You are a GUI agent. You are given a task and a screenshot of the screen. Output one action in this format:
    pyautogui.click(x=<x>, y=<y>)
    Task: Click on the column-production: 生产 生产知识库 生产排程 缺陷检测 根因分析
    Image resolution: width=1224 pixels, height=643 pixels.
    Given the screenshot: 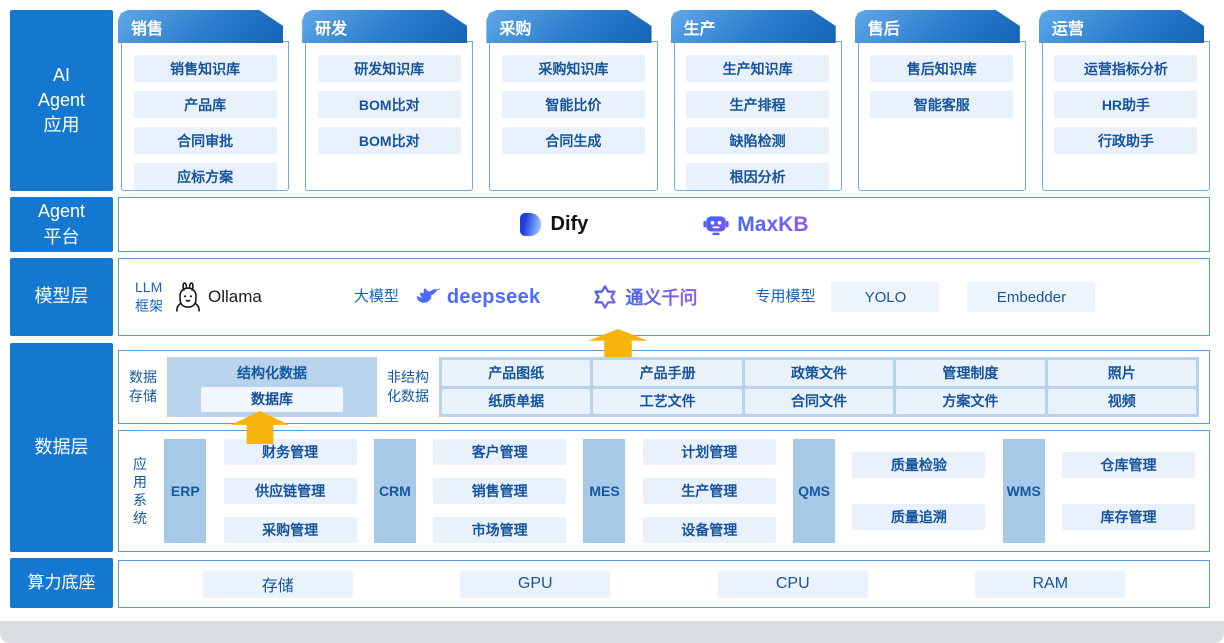 What is the action you would take?
    pyautogui.click(x=756, y=100)
    